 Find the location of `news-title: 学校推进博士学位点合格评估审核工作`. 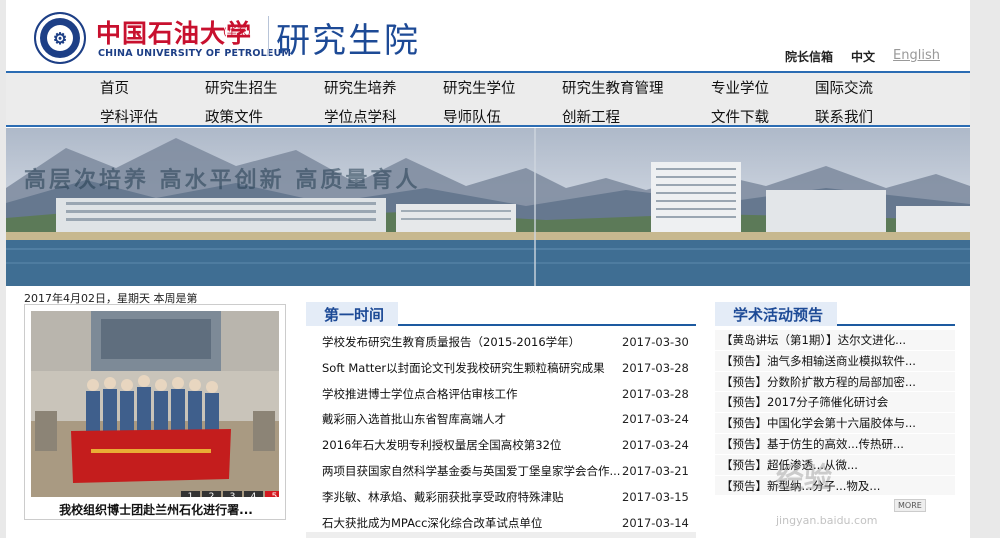

news-title: 学校推进博士学位点合格评估审核工作 is located at coordinates (472, 395).